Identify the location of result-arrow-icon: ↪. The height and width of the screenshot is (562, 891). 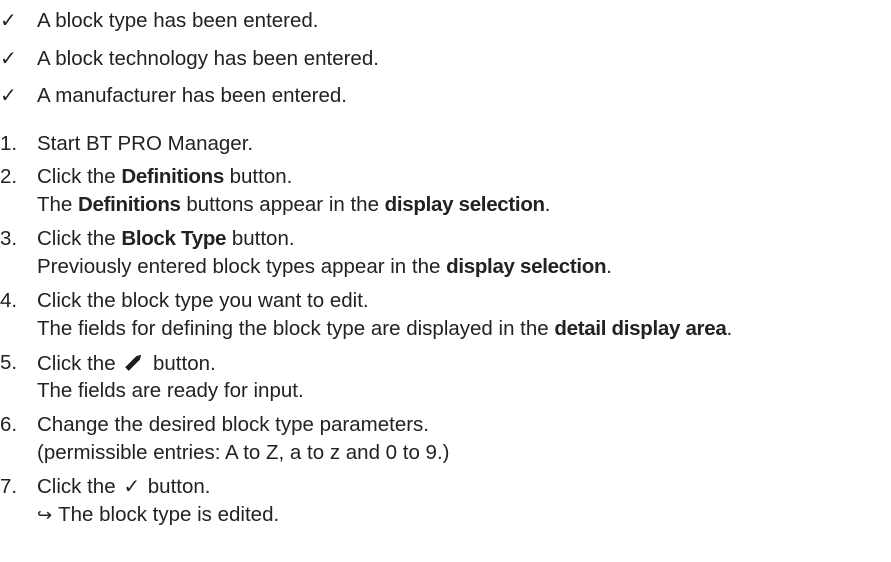
(45, 515).